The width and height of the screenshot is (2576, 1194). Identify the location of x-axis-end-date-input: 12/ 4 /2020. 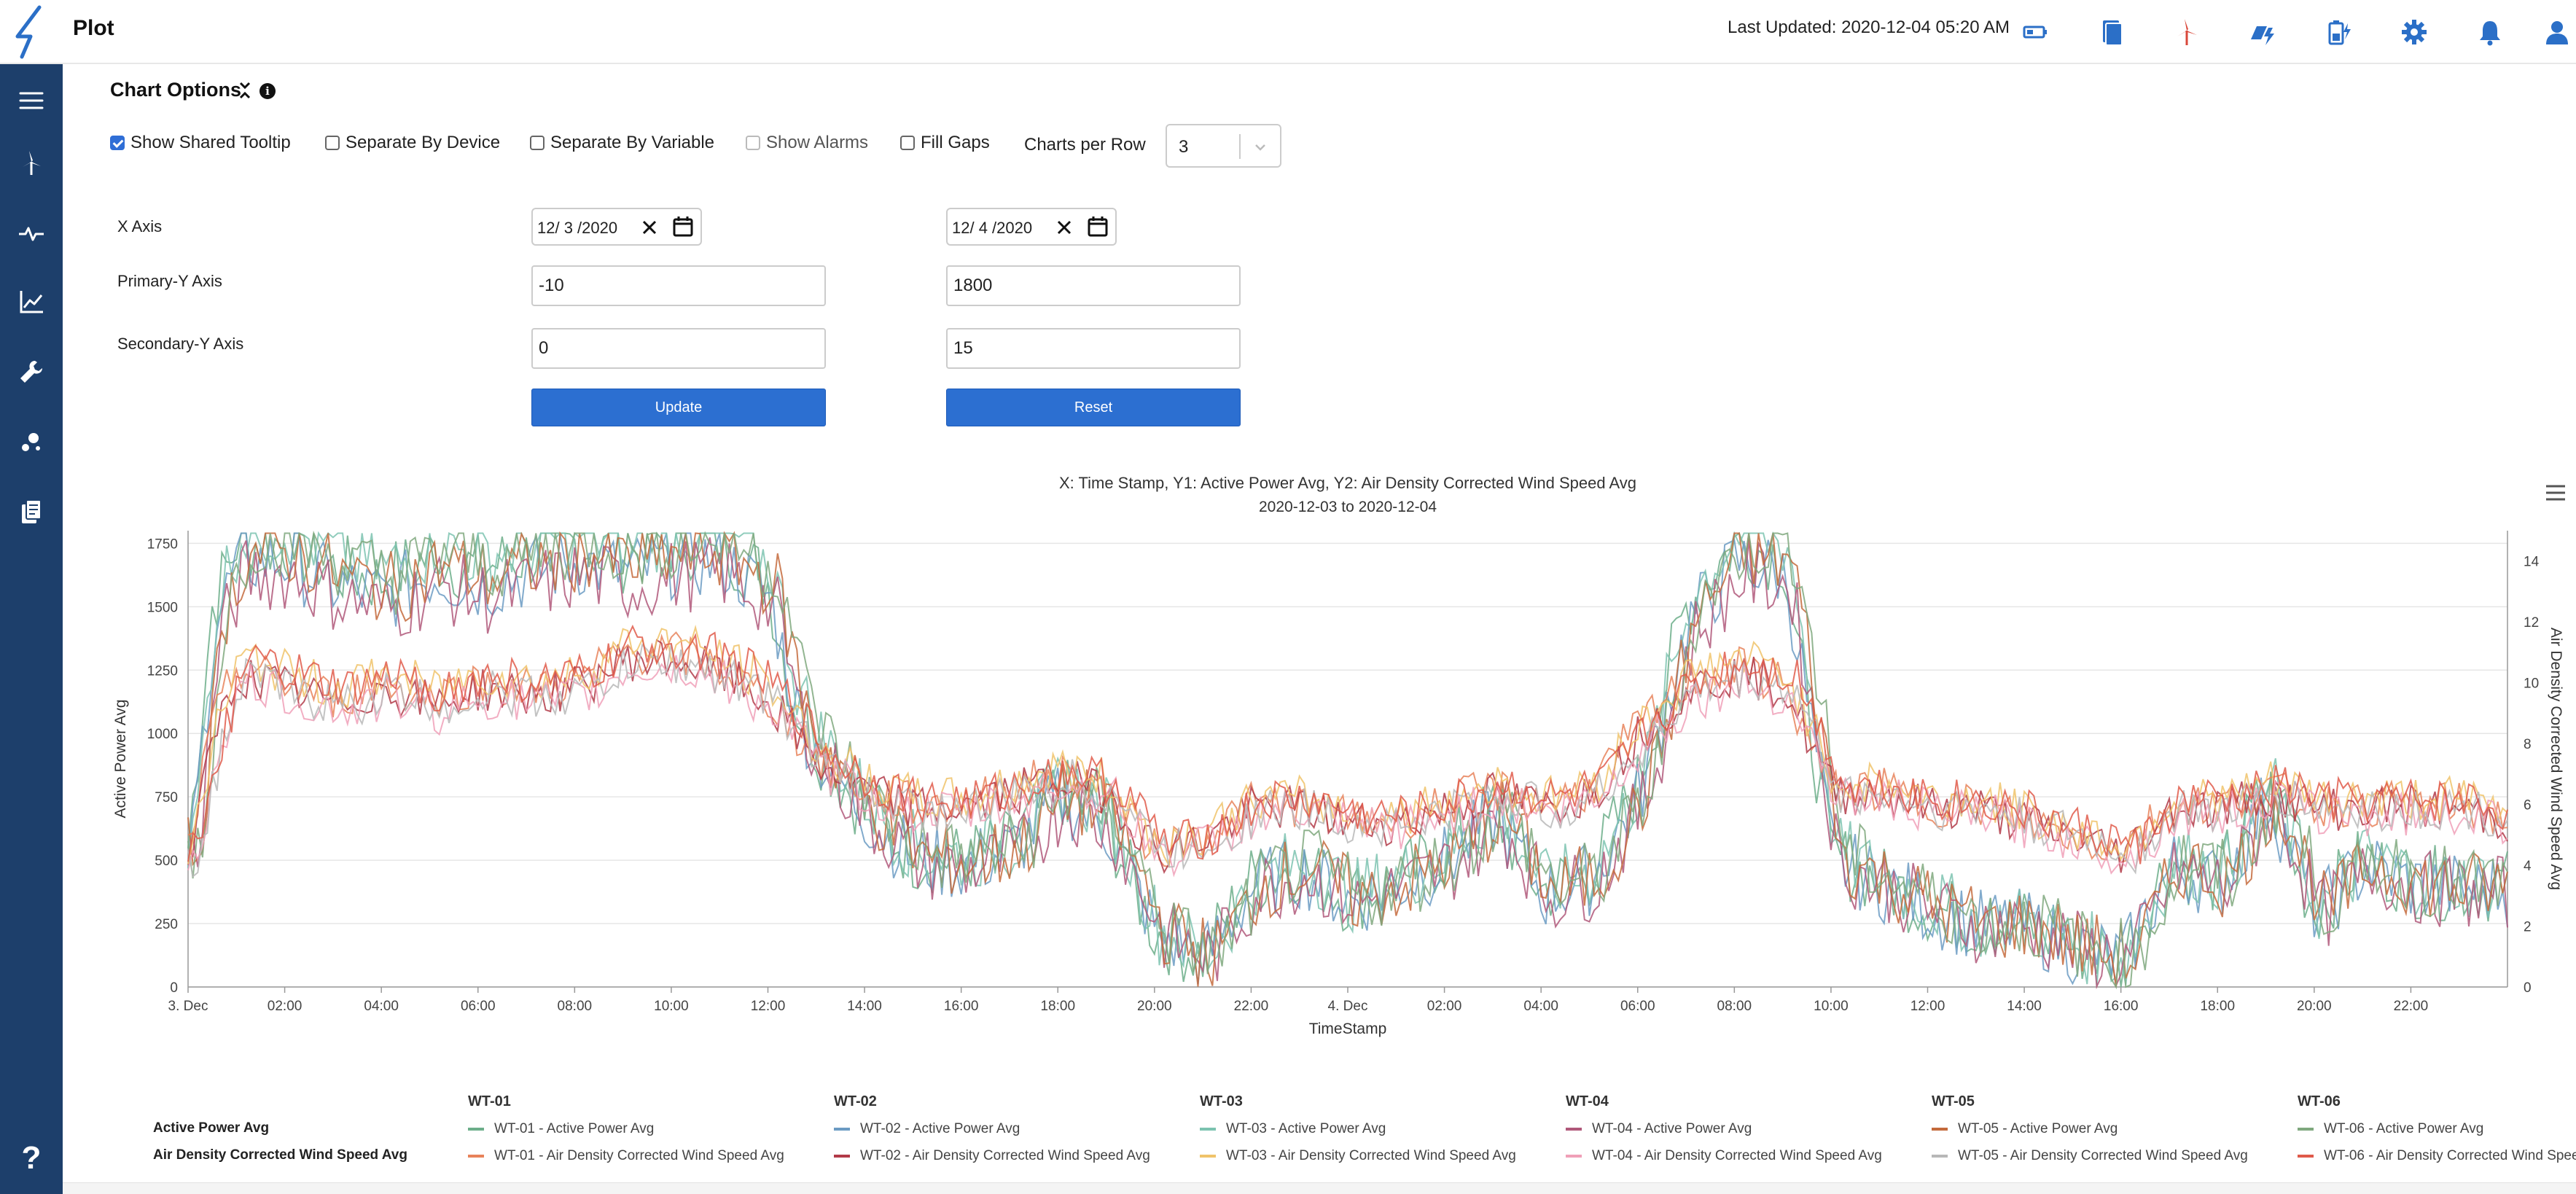
(1031, 227).